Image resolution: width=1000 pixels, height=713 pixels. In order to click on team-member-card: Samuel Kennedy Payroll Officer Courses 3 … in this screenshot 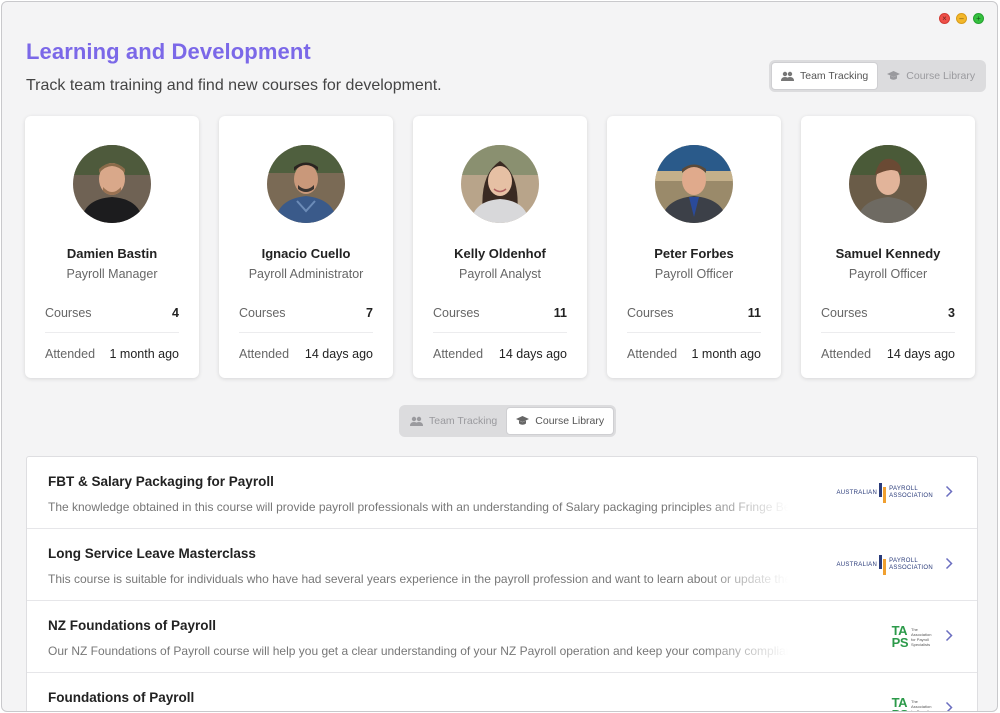, I will do `click(888, 247)`.